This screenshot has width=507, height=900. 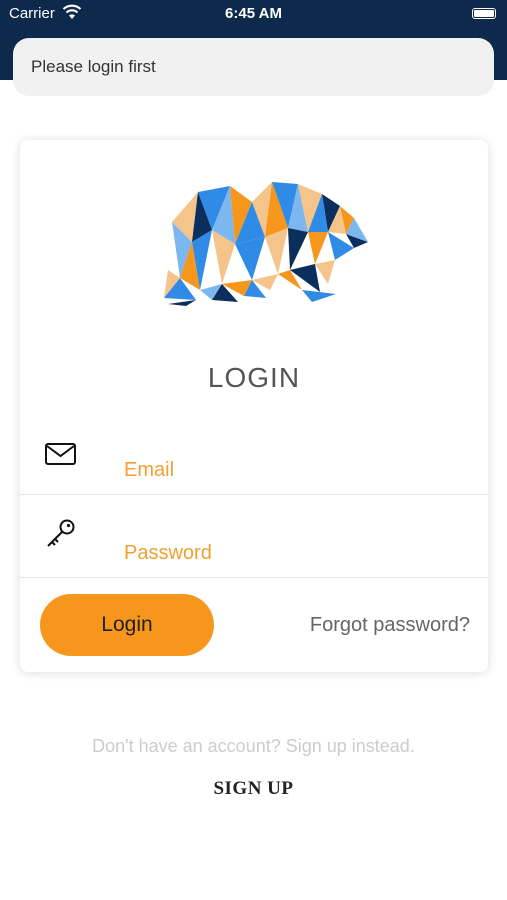 What do you see at coordinates (380, 625) in the screenshot?
I see `forgot-password-link: Forgot password?` at bounding box center [380, 625].